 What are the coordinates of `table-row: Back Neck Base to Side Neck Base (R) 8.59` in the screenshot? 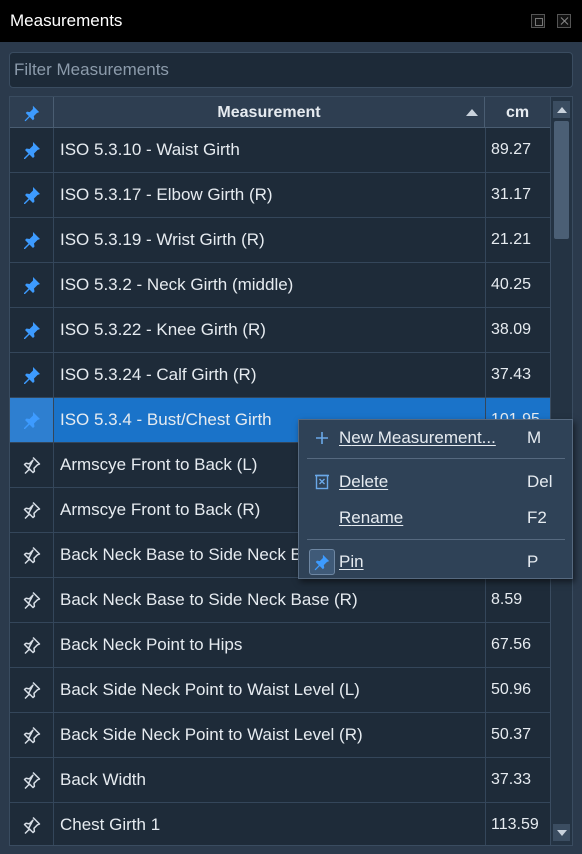 It's located at (280, 600).